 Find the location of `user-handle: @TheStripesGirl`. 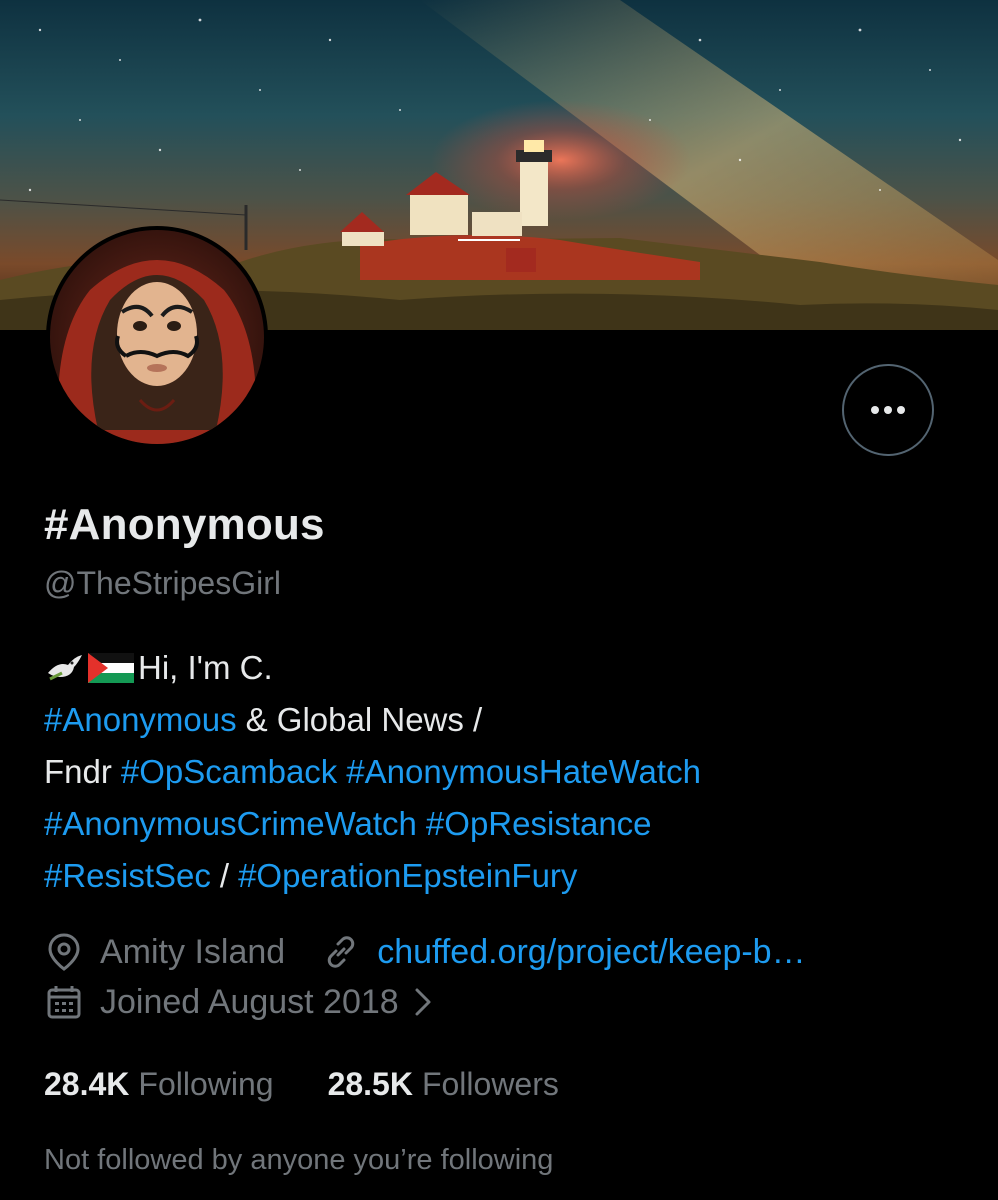

user-handle: @TheStripesGirl is located at coordinates (162, 583).